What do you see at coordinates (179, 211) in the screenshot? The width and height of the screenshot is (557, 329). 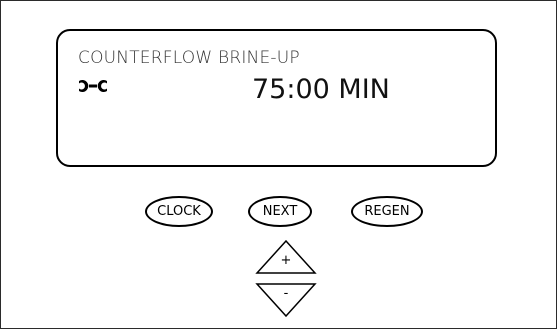 I see `clock-button: CLOCK` at bounding box center [179, 211].